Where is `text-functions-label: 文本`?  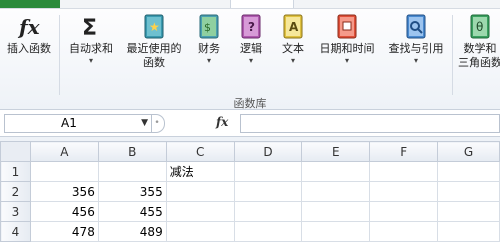
text-functions-label: 文本 is located at coordinates (293, 48).